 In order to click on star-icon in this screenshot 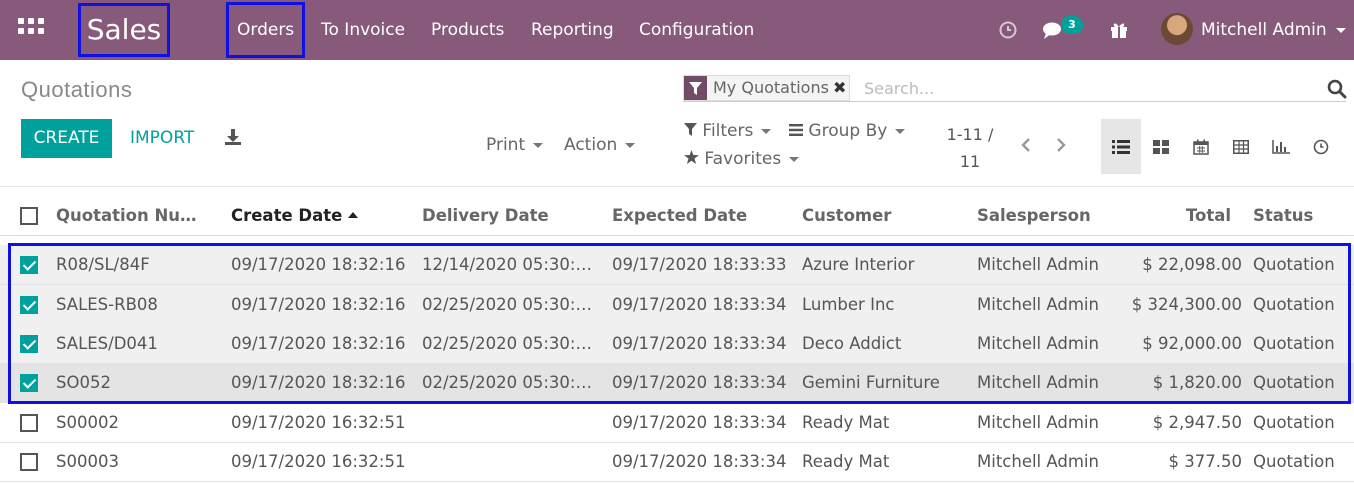, I will do `click(691, 157)`.